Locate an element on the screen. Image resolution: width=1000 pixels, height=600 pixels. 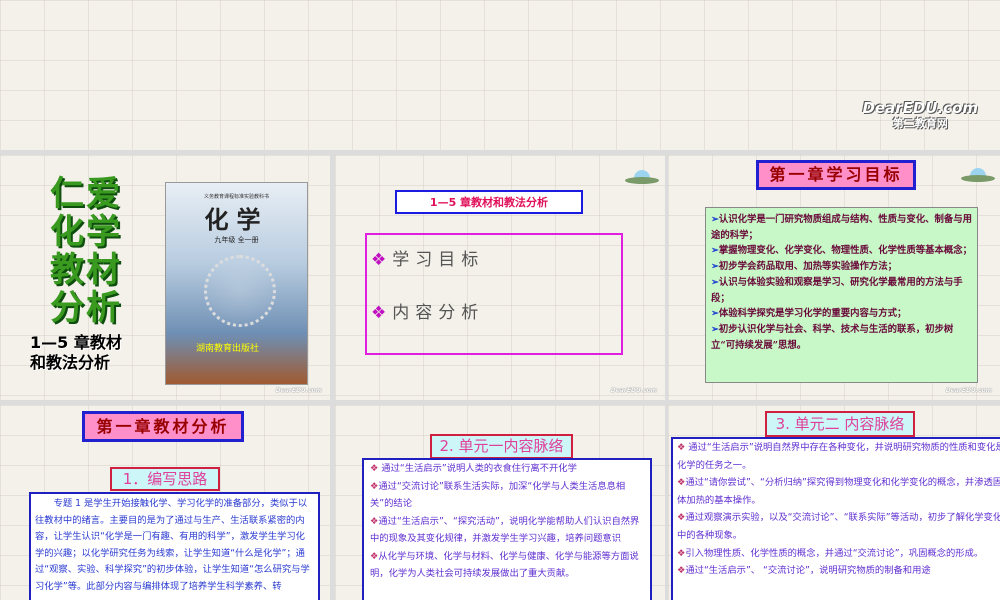
outline-box: ❖学习目标 ❖内容分析 is located at coordinates (494, 294).